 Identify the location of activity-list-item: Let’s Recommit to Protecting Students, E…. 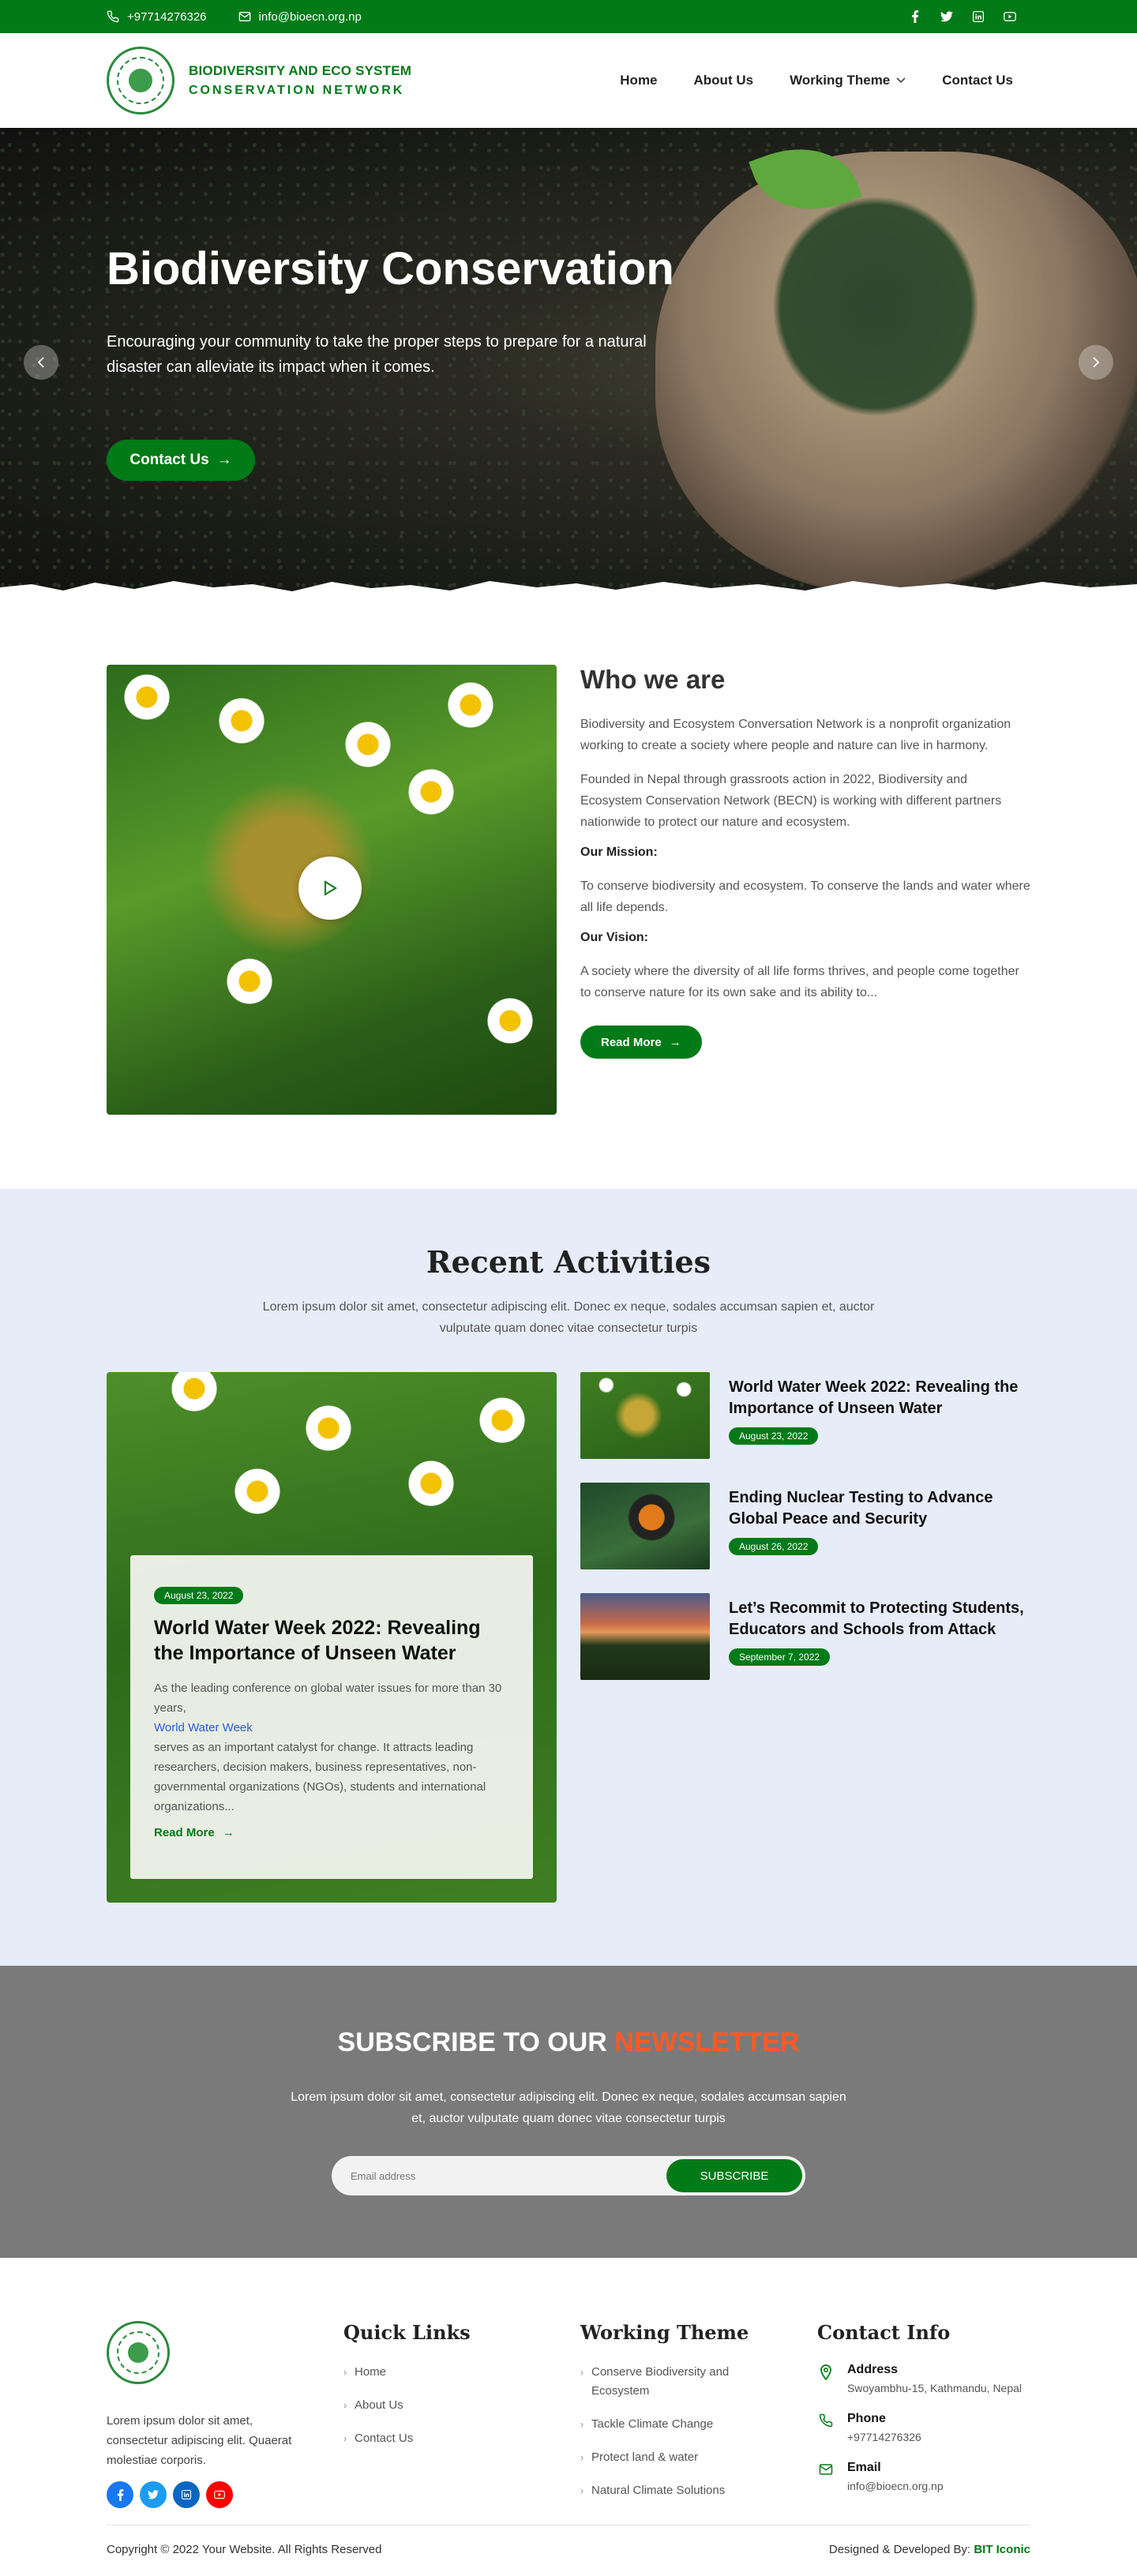
(805, 1636).